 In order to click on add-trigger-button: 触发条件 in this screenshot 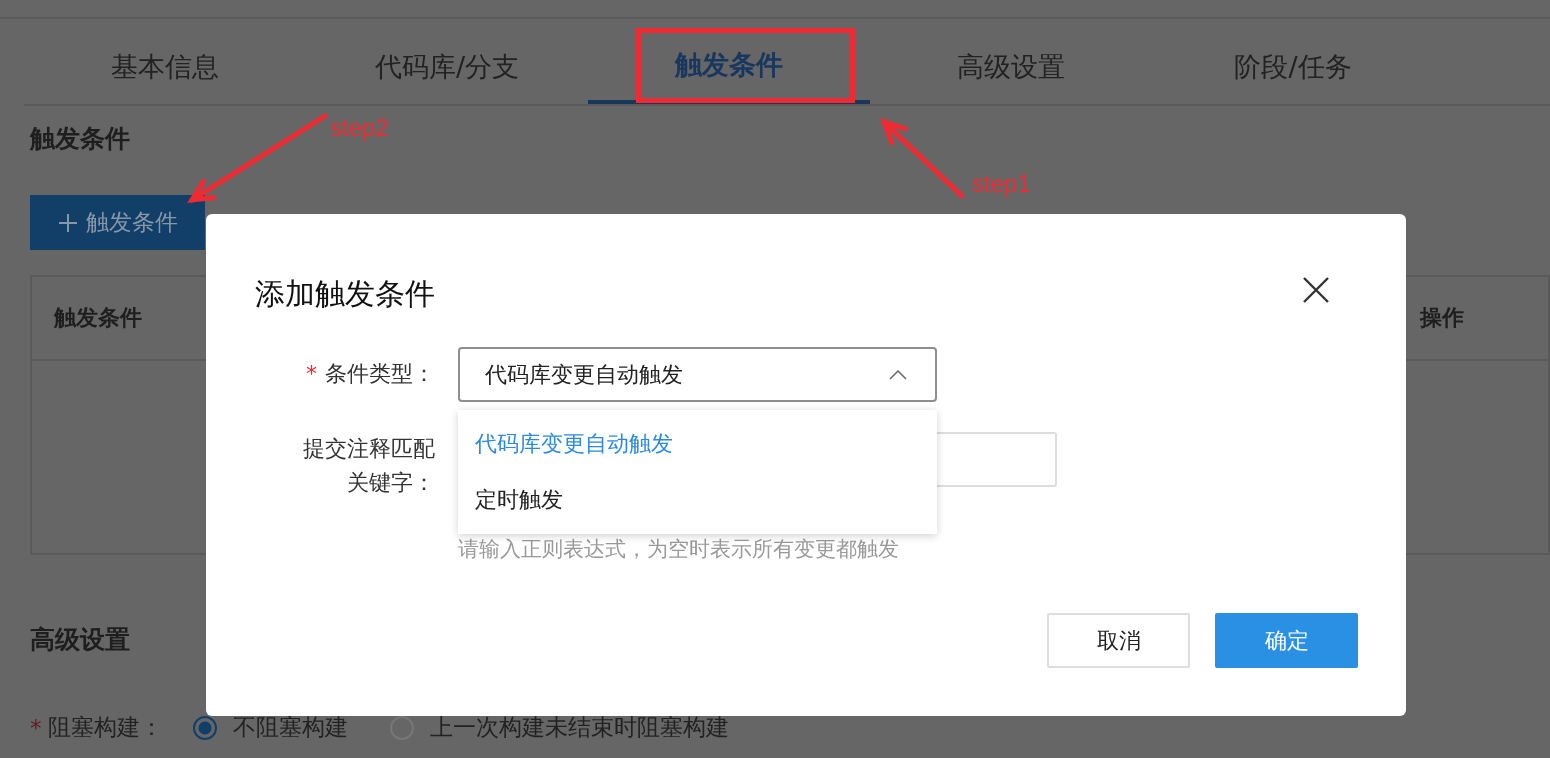, I will do `click(117, 222)`.